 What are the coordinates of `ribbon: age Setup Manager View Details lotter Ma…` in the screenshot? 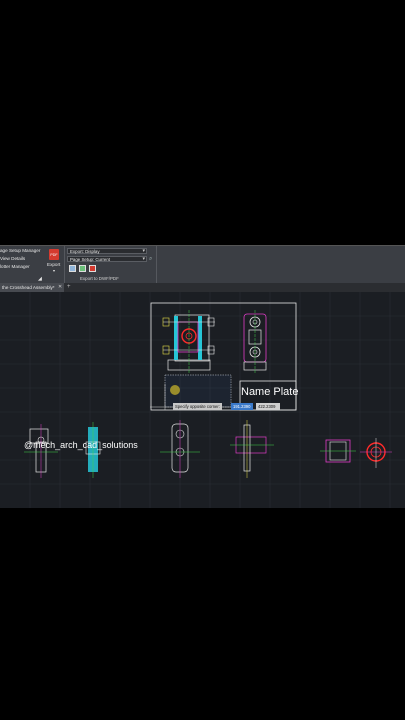 It's located at (202, 264).